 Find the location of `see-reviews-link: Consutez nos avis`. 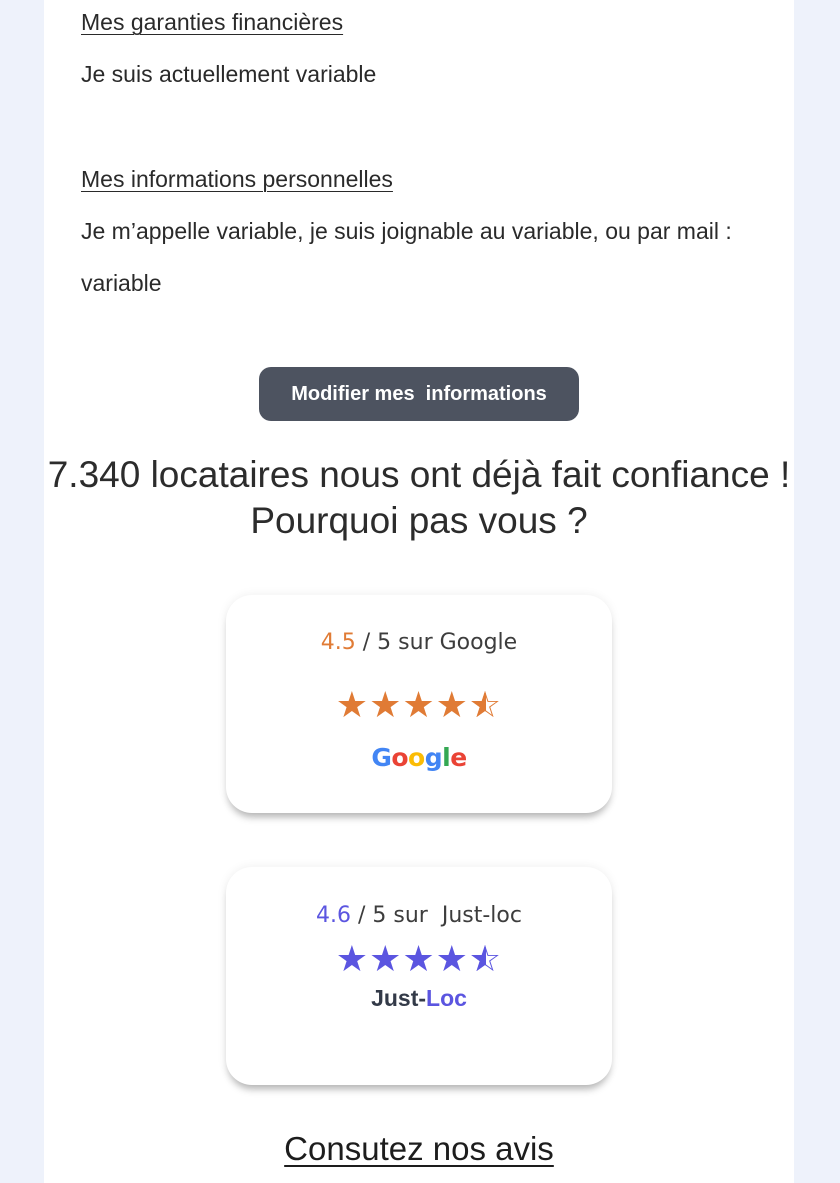

see-reviews-link: Consutez nos avis is located at coordinates (419, 1148).